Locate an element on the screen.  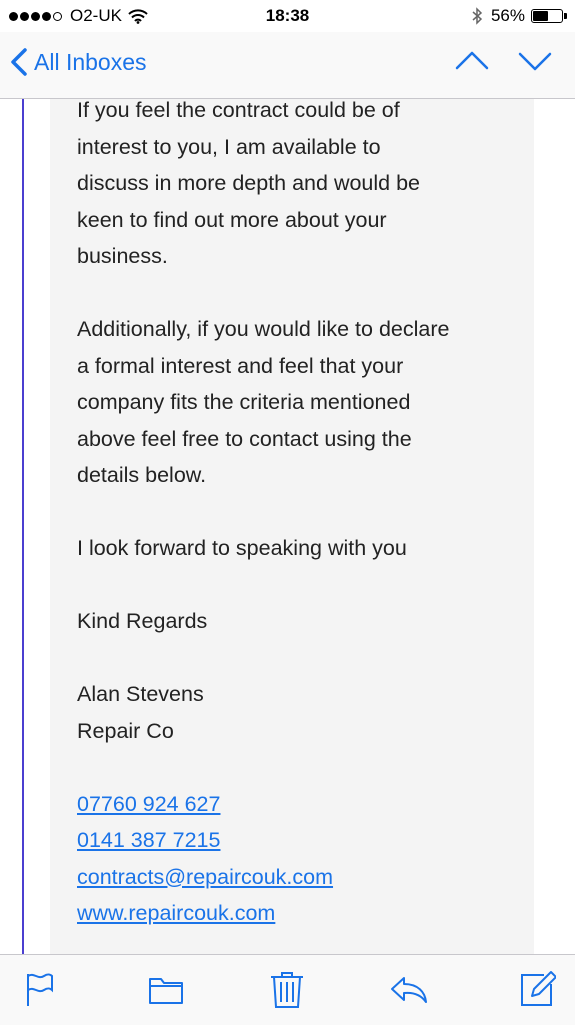
paragraph-line: above feel free to contact using the is located at coordinates (244, 438).